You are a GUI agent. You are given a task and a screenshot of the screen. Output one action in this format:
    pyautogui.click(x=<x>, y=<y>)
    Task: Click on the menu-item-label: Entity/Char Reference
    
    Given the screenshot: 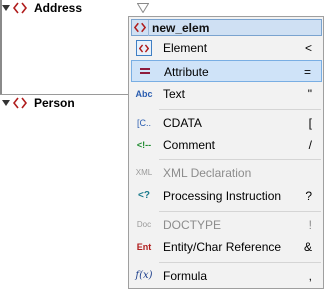 What is the action you would take?
    pyautogui.click(x=222, y=247)
    